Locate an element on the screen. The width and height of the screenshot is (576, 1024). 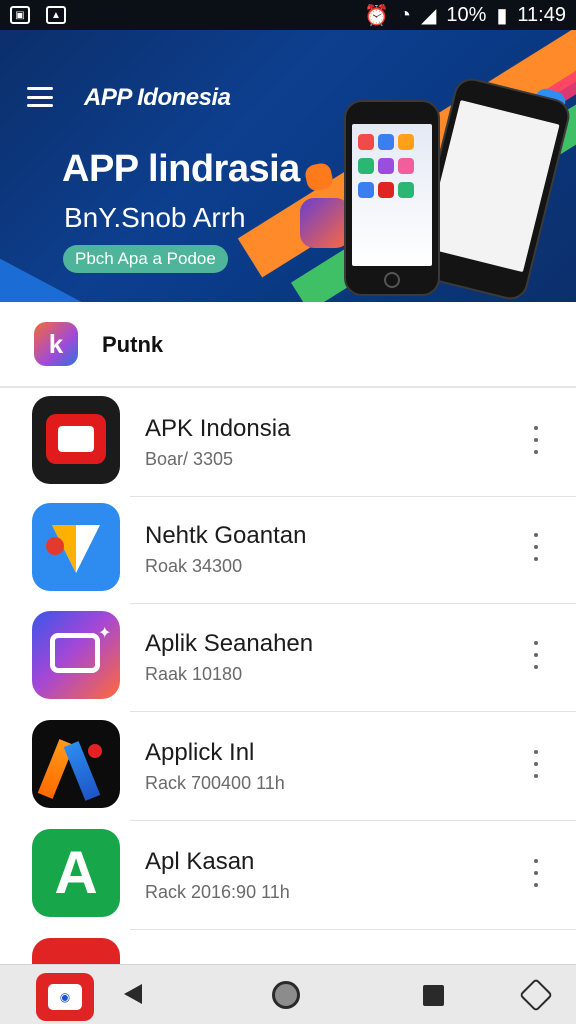
green-a-icon: A is located at coordinates (76, 873).